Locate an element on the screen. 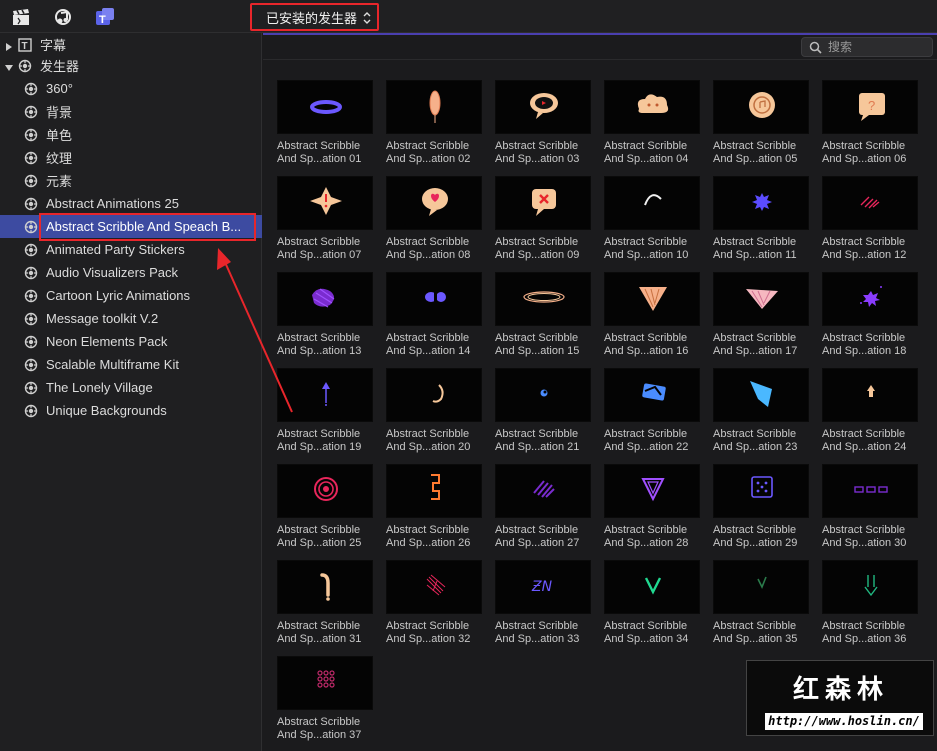 This screenshot has width=937, height=751. disclosure-open-icon is located at coordinates (9, 66).